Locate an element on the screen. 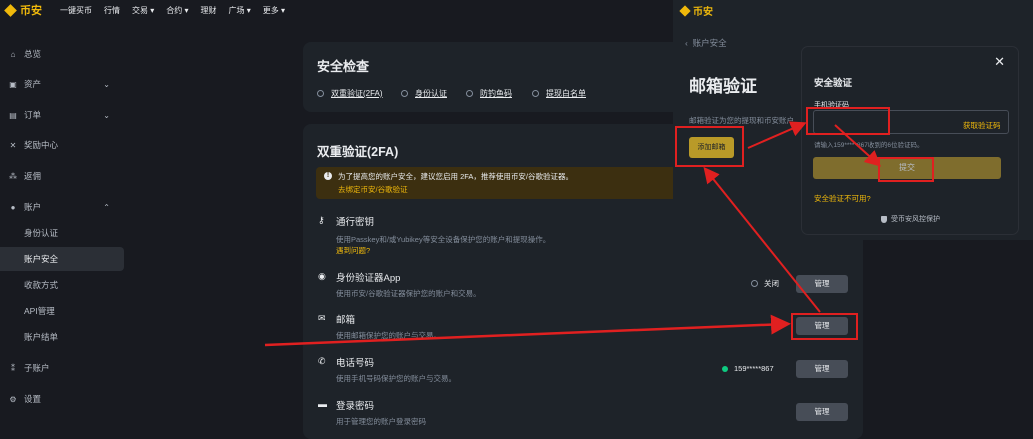 This screenshot has width=1033, height=439. home-icon: ⌂ is located at coordinates (13, 54).